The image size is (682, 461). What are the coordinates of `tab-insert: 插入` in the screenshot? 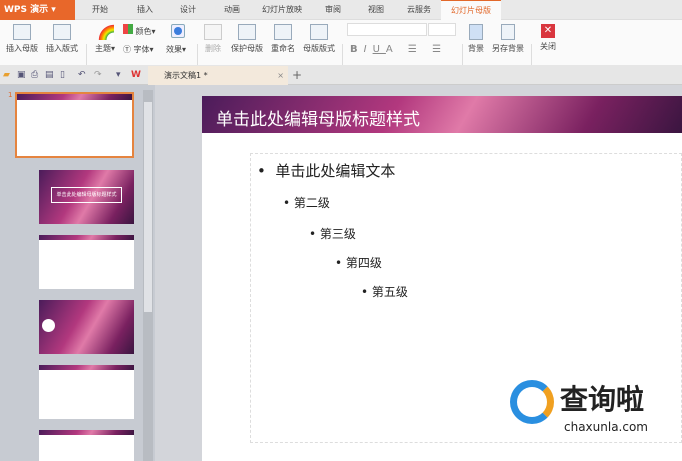 It's located at (145, 10).